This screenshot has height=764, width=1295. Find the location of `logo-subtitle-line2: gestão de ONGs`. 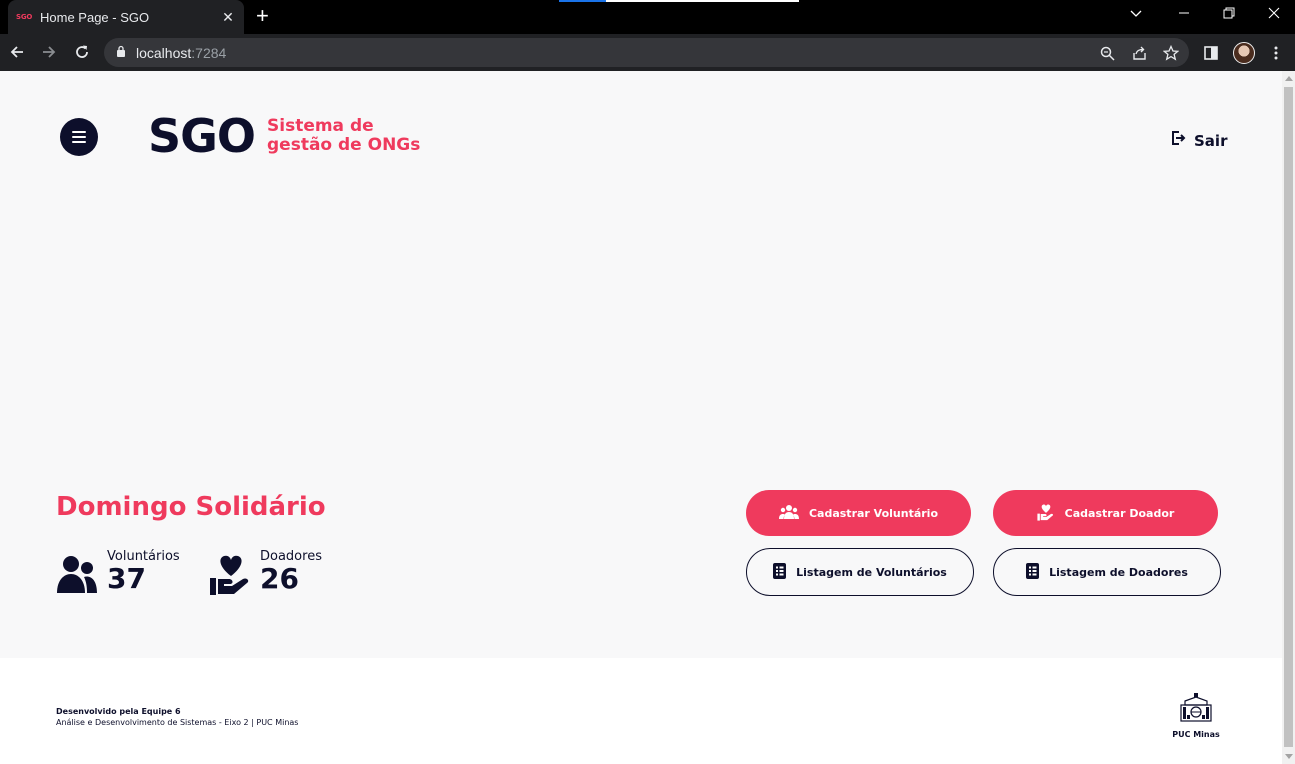

logo-subtitle-line2: gestão de ONGs is located at coordinates (344, 145).